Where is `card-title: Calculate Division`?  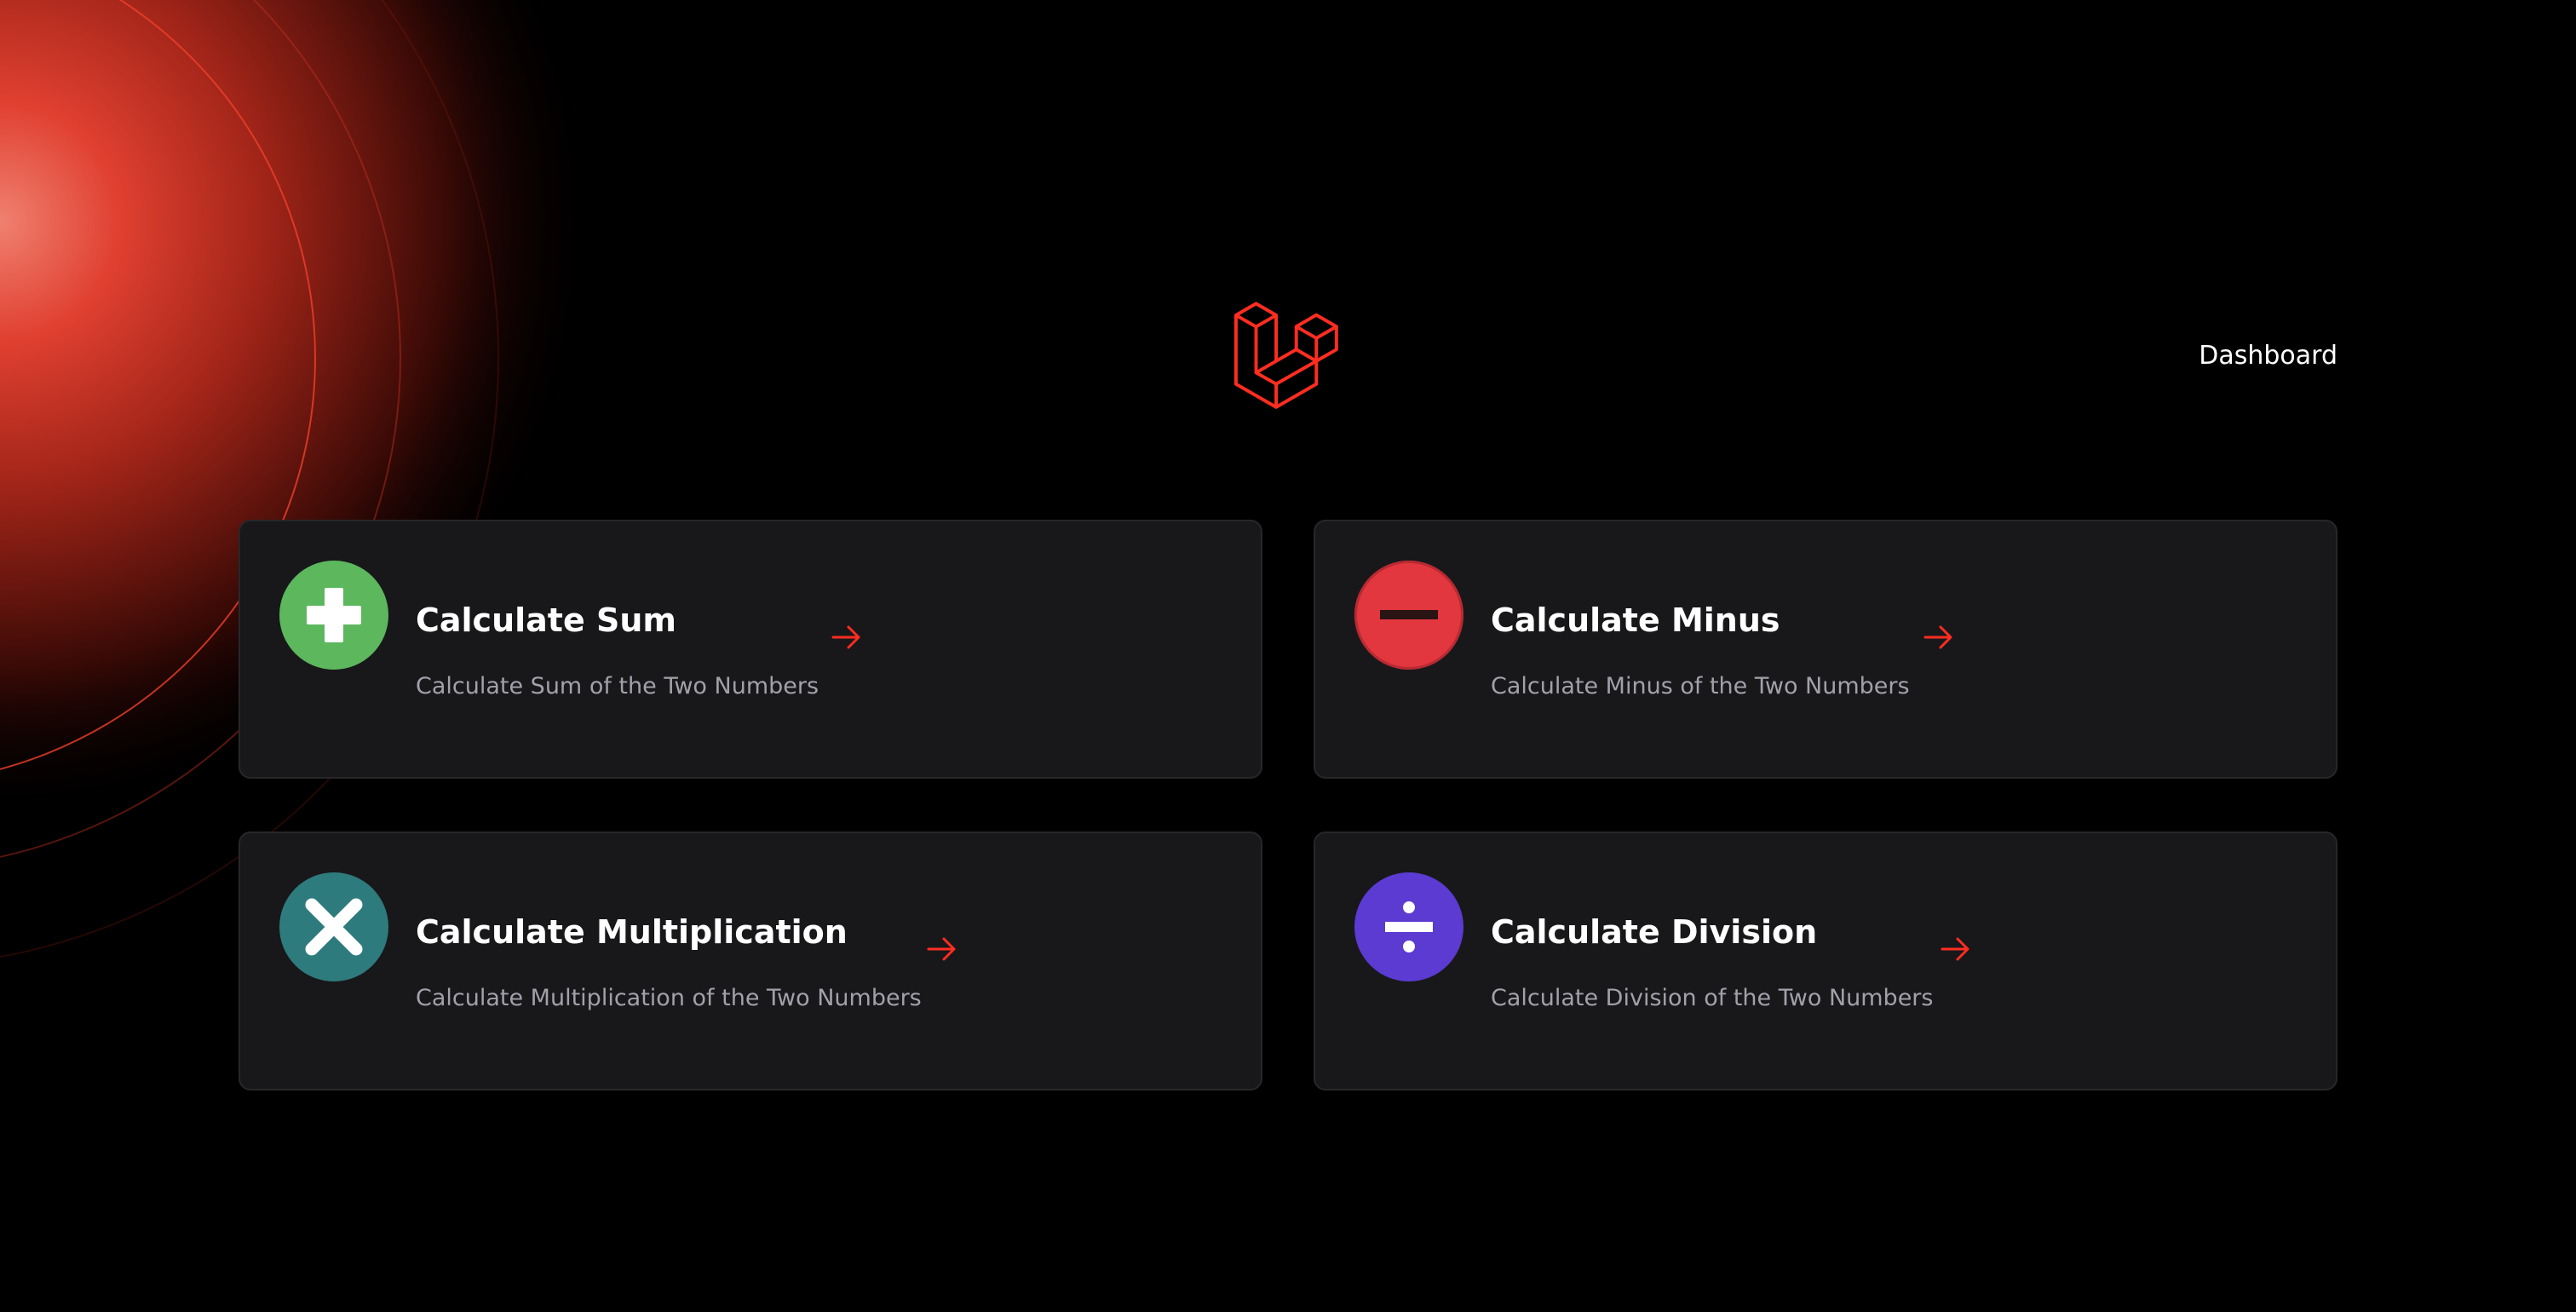
card-title: Calculate Division is located at coordinates (1655, 932).